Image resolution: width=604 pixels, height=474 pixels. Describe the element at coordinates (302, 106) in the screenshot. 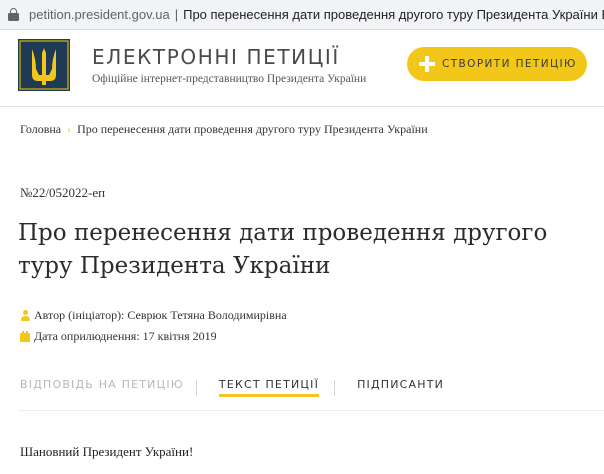

I see `header-divider` at that location.